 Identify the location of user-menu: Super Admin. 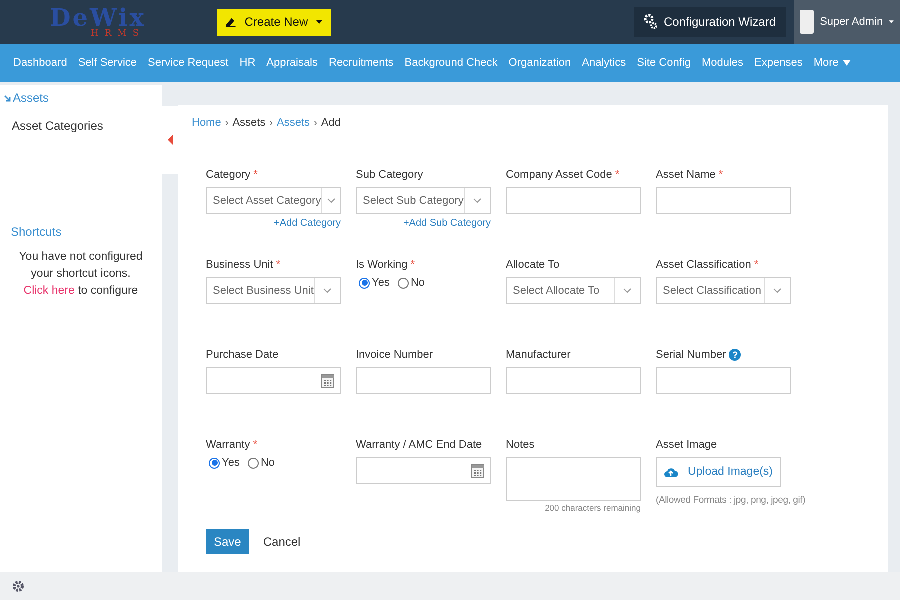
(847, 22).